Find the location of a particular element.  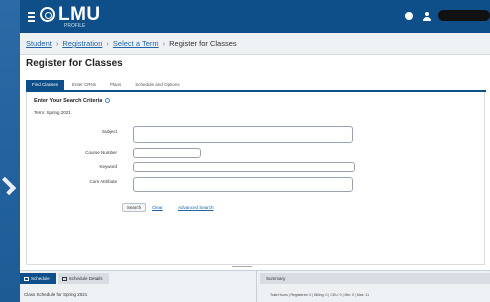

bottom-divider is located at coordinates (256, 286).